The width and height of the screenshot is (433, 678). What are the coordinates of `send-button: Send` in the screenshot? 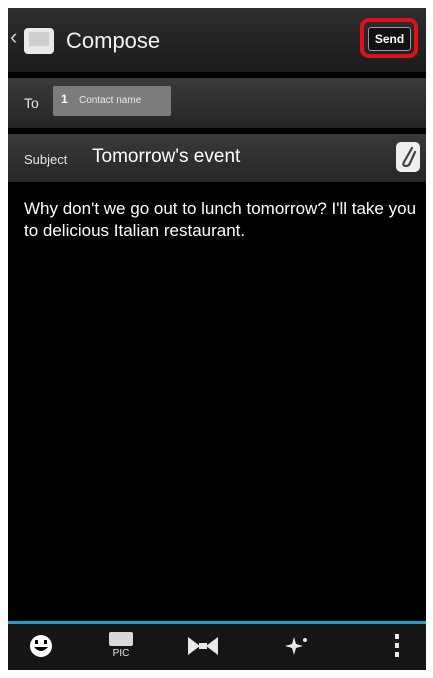 It's located at (389, 38).